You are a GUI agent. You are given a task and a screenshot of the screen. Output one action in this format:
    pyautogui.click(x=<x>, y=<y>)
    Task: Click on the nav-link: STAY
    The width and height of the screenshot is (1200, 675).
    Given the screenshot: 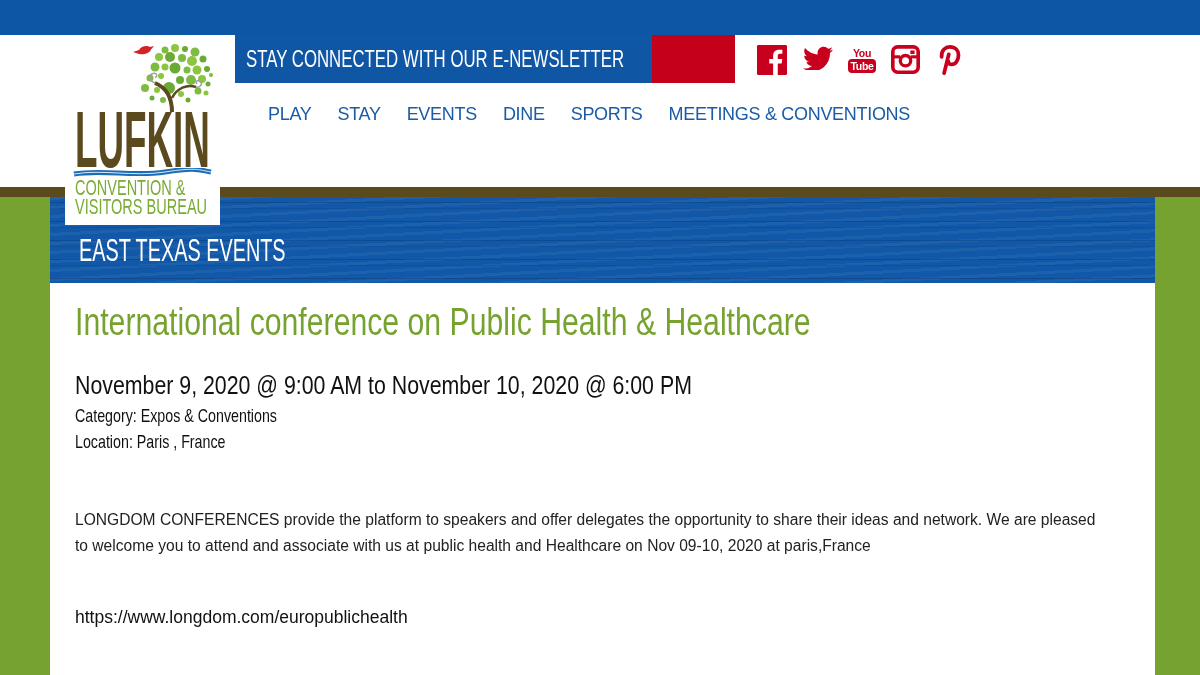 What is the action you would take?
    pyautogui.click(x=359, y=114)
    